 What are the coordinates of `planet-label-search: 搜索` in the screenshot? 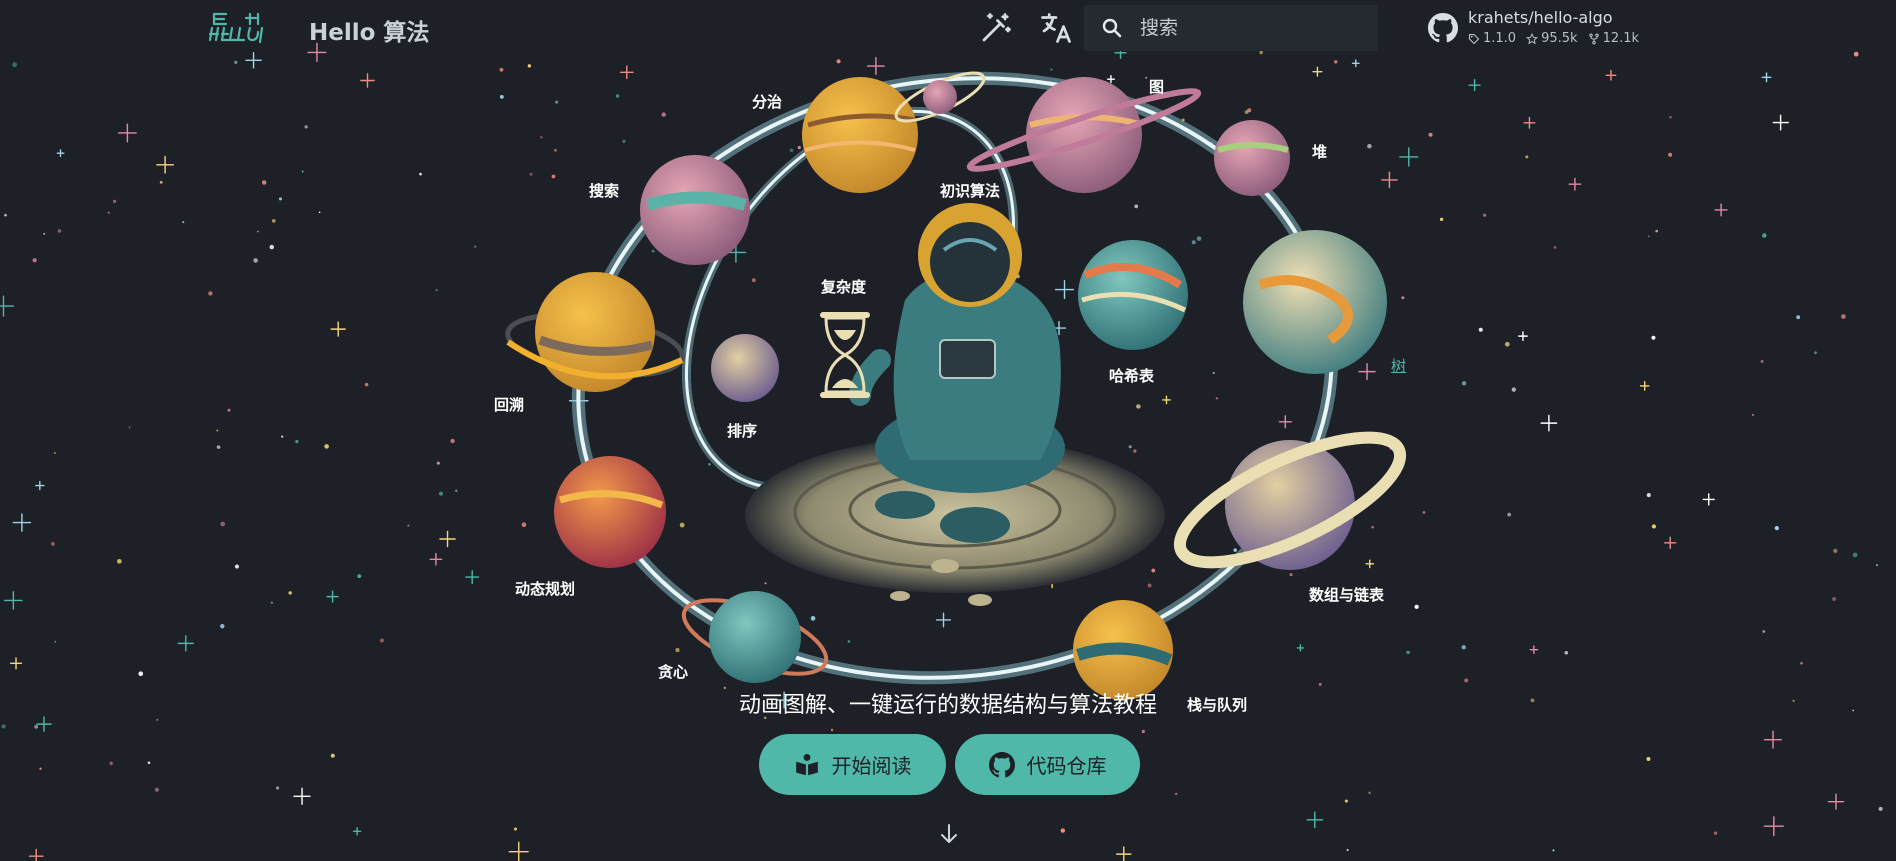 It's located at (604, 190).